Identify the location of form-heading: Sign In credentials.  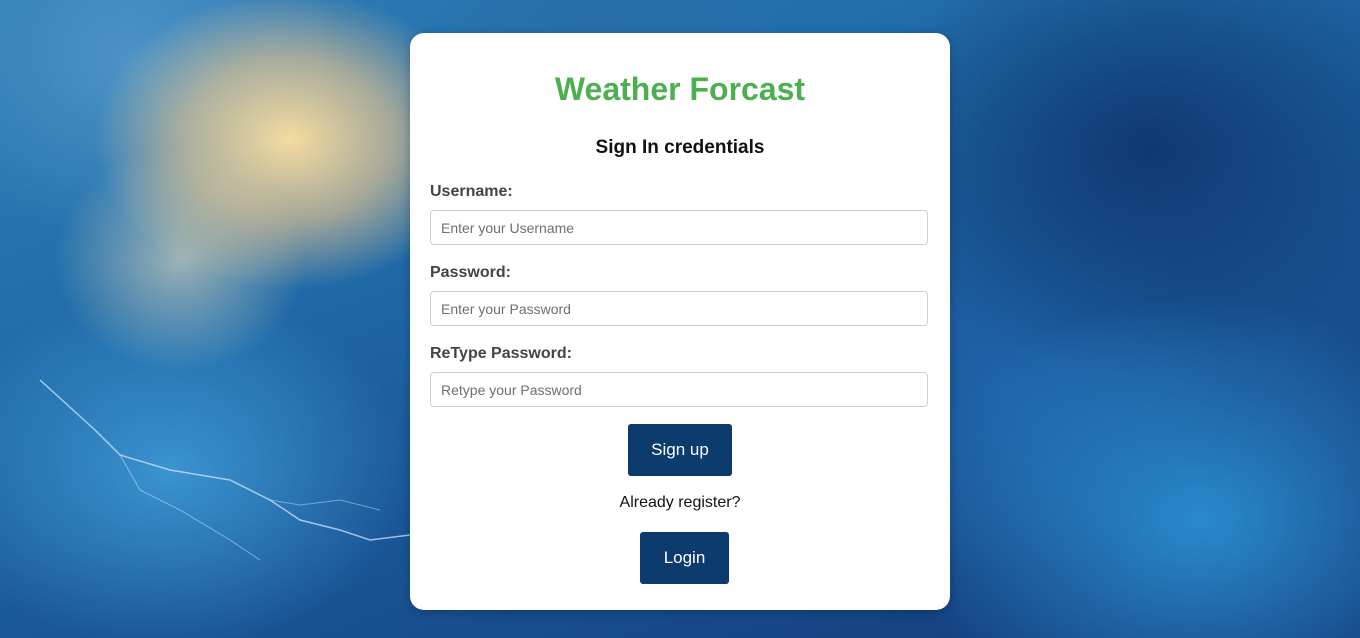
(680, 147).